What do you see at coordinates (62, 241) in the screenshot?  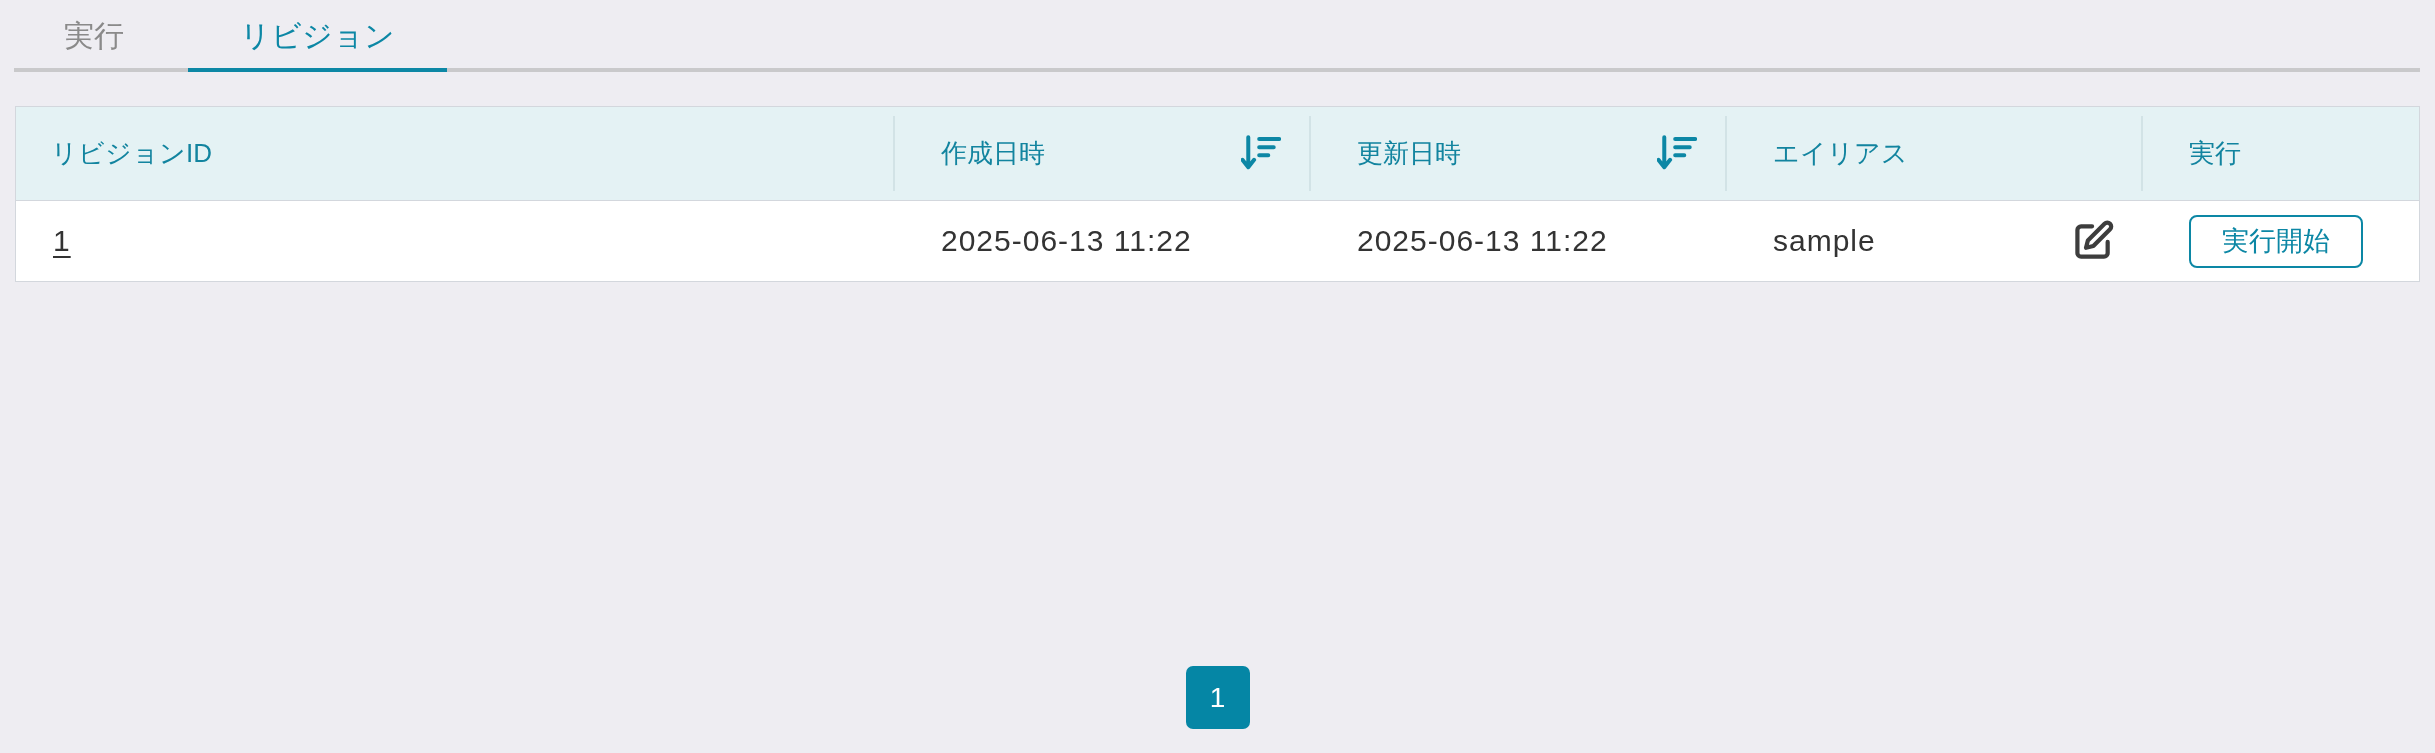 I see `revision-id-link: 1` at bounding box center [62, 241].